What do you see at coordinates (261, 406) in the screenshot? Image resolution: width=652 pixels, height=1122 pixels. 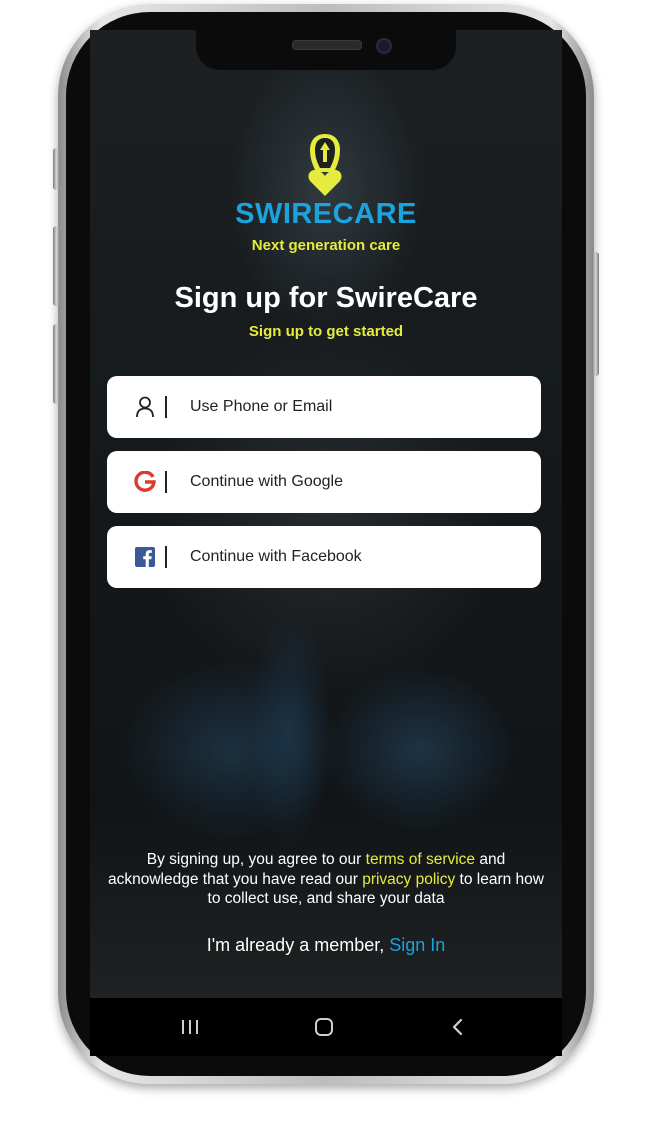 I see `phone-email-label: Use Phone or Email` at bounding box center [261, 406].